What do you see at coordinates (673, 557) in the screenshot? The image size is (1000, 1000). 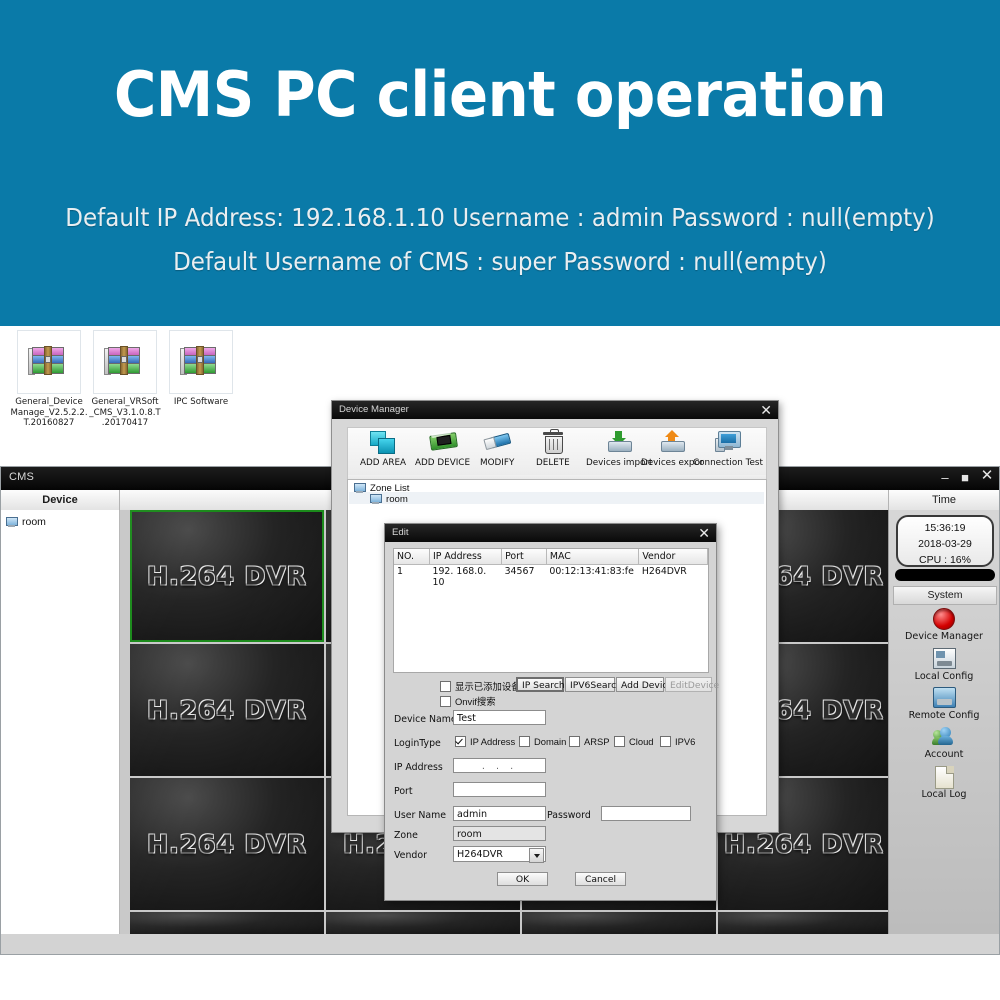 I see `column-header-vendor: Vendor` at bounding box center [673, 557].